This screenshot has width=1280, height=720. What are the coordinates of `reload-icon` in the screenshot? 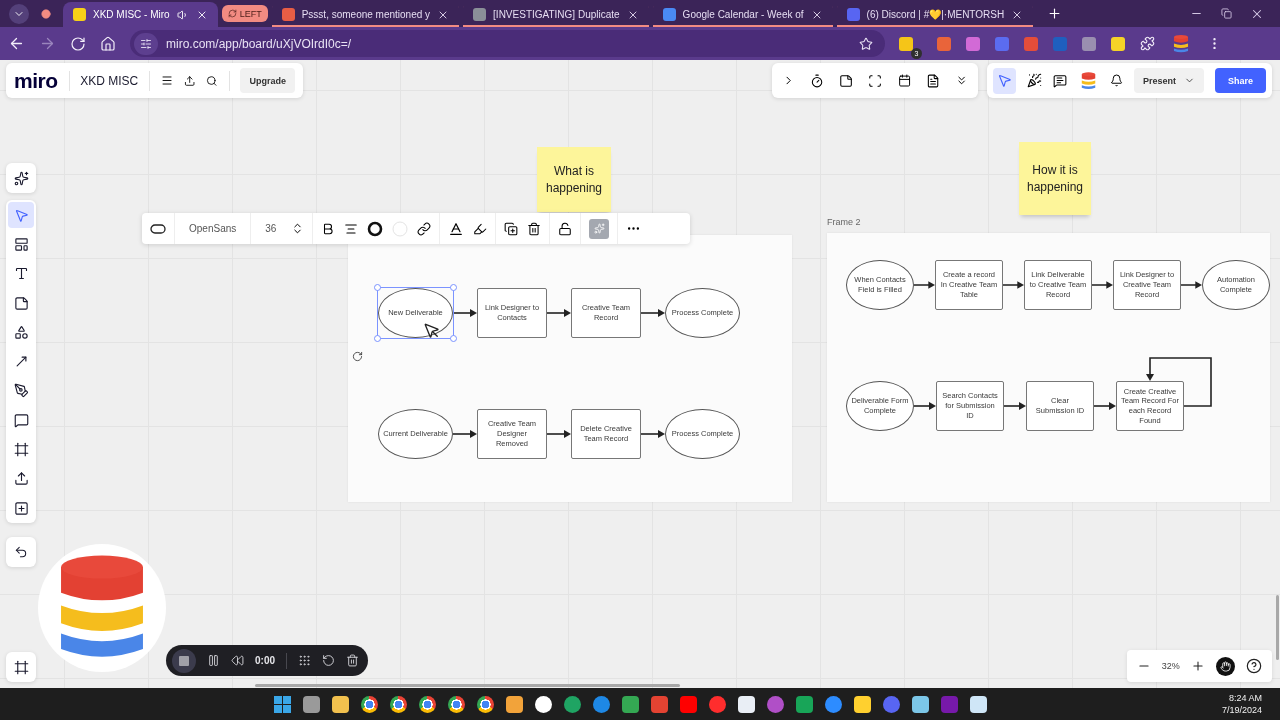 It's located at (78, 43).